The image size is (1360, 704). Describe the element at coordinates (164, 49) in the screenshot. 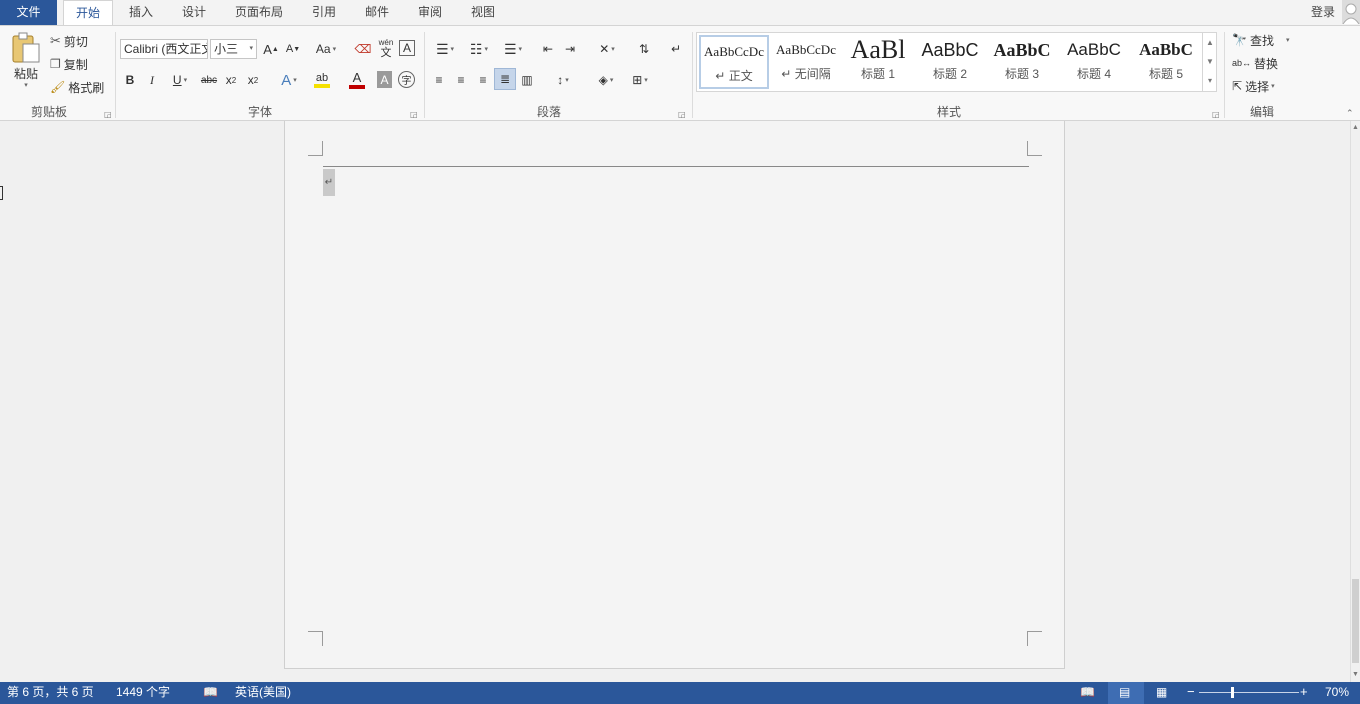

I see `font-name-combo: Calibri (西文正文` at that location.